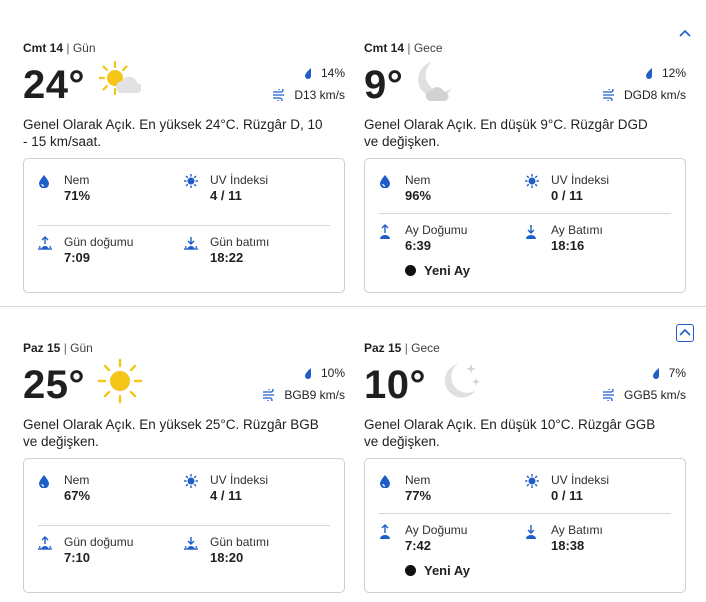 The width and height of the screenshot is (706, 602). What do you see at coordinates (324, 73) in the screenshot?
I see `precipitation-chance: 14%` at bounding box center [324, 73].